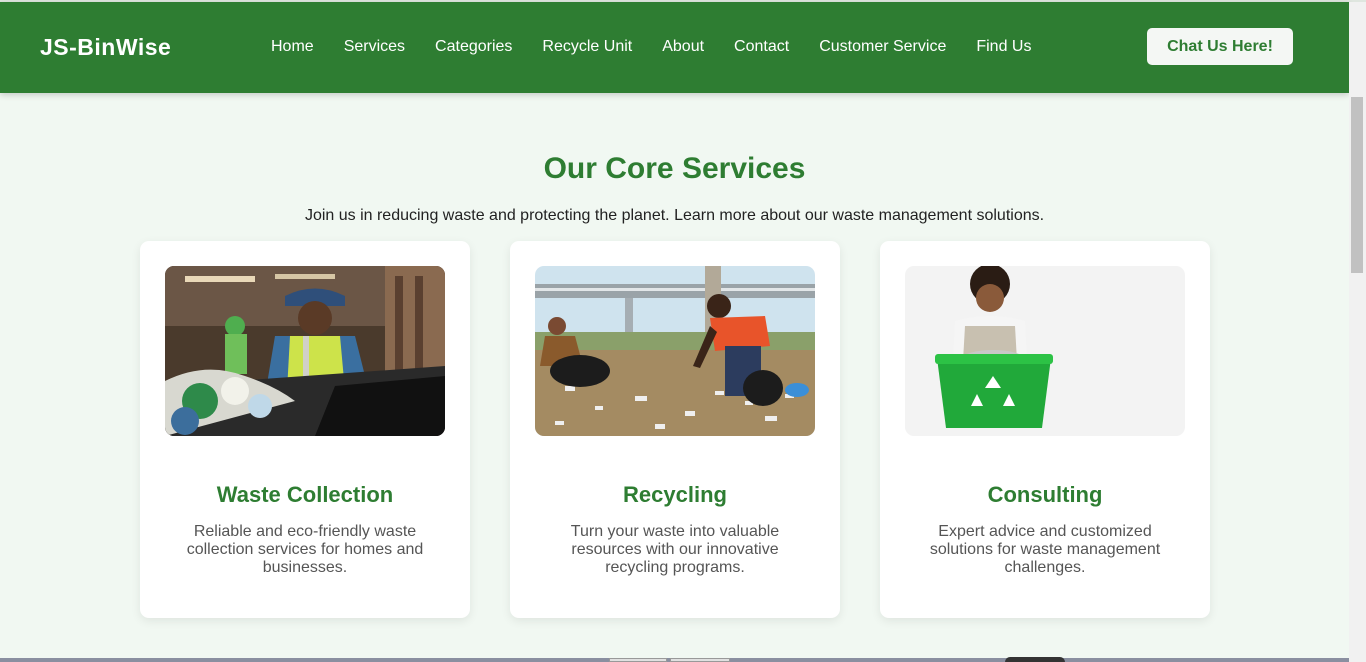 This screenshot has width=1366, height=662. Describe the element at coordinates (473, 47) in the screenshot. I see `nav-categories: Categories` at that location.